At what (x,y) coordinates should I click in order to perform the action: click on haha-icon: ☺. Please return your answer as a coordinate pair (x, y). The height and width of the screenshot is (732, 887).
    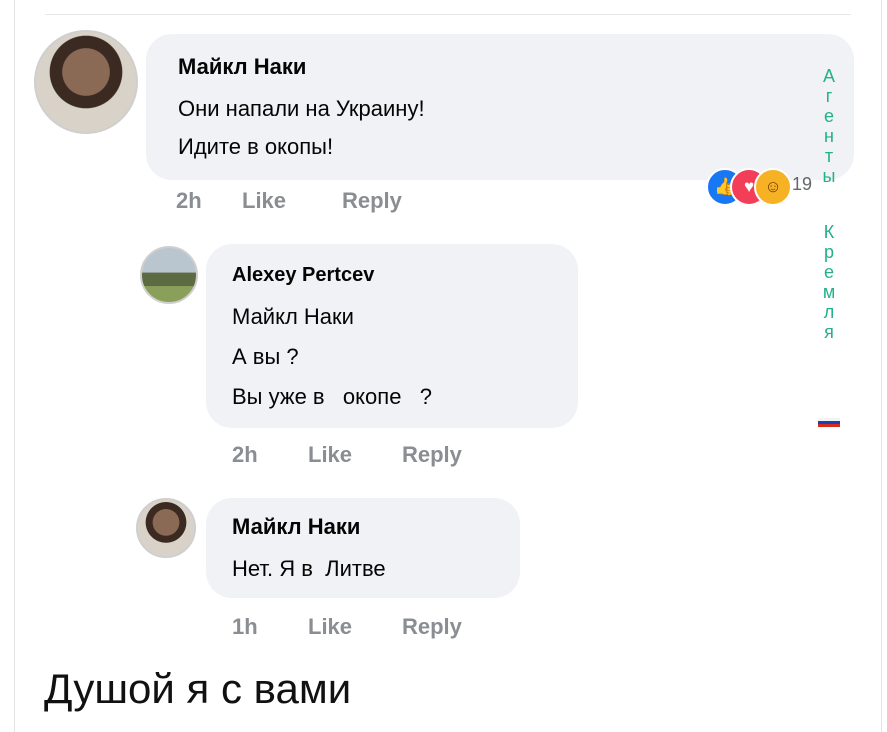
    Looking at the image, I should click on (773, 187).